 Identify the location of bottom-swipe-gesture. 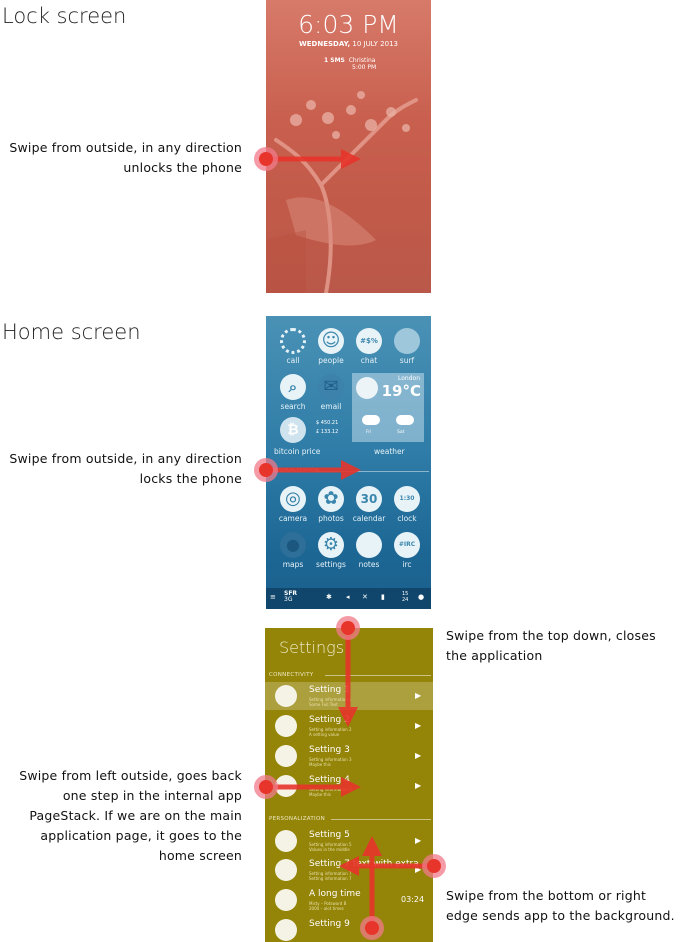
(372, 888).